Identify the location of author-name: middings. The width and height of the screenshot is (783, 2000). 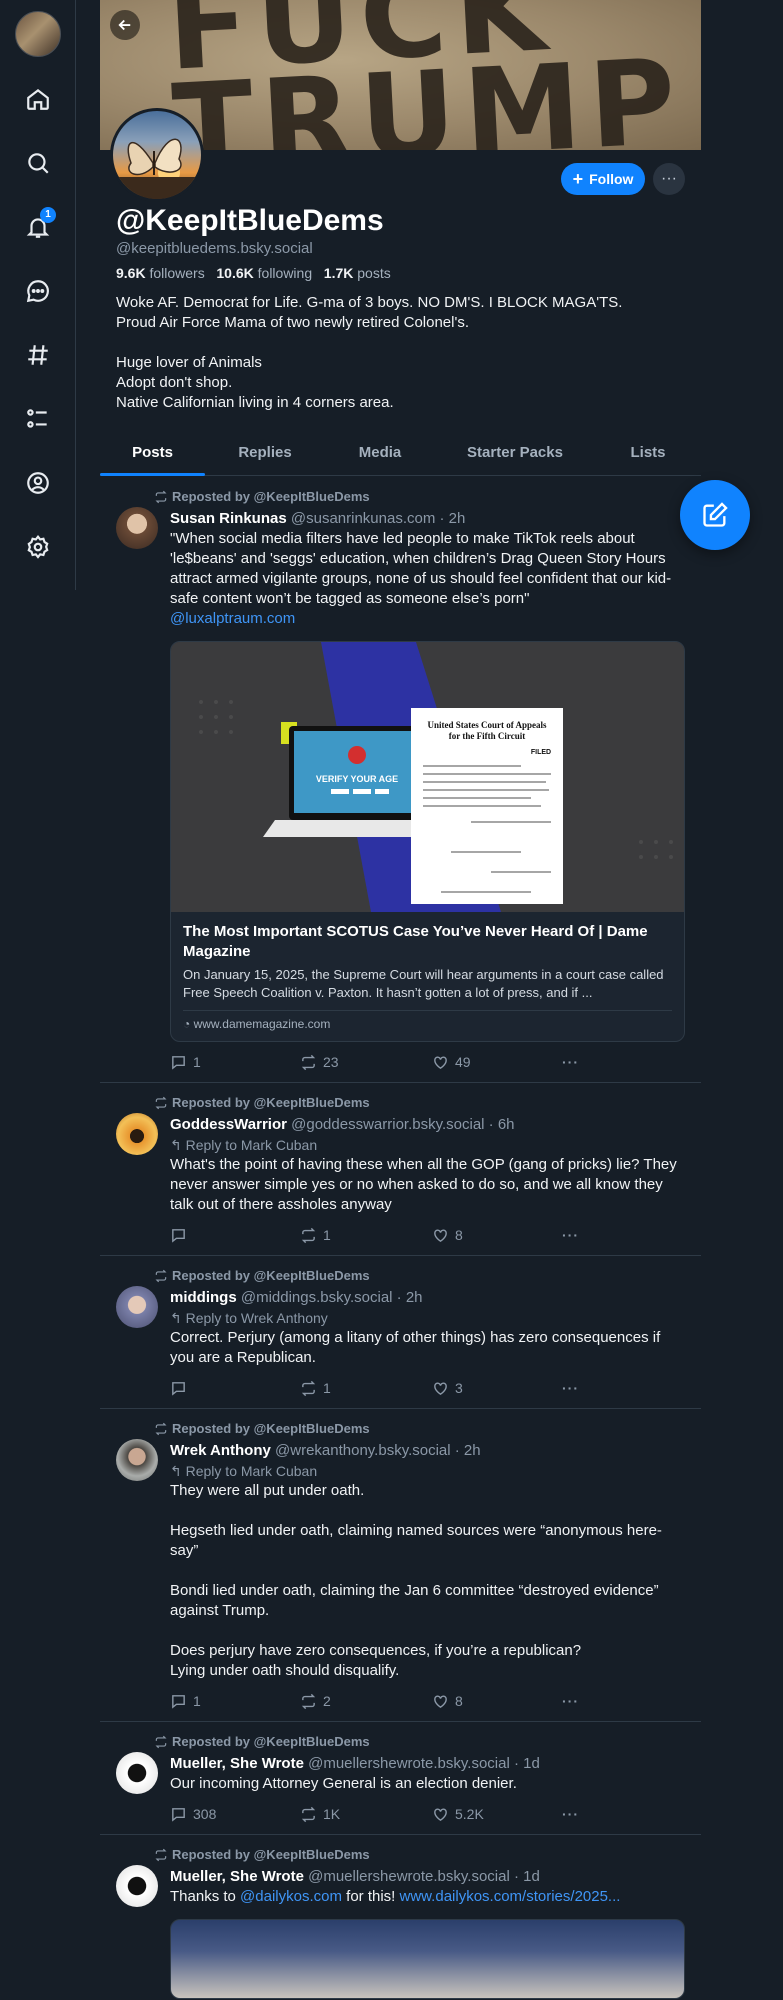
(203, 1297).